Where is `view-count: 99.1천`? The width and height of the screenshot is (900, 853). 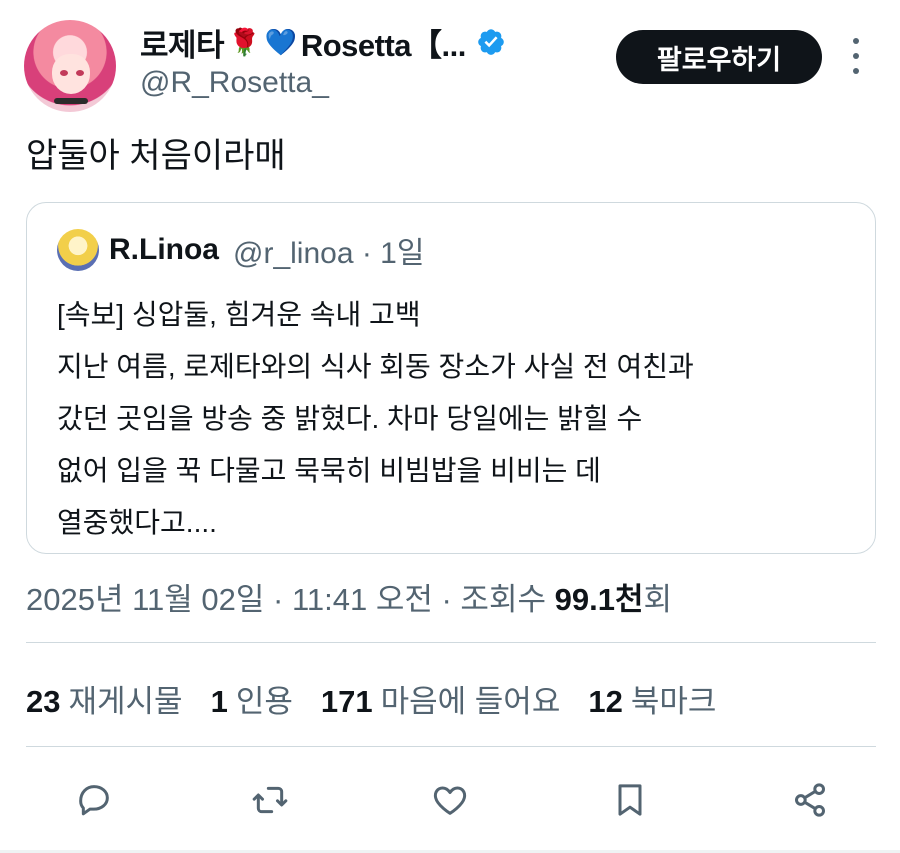
view-count: 99.1천 is located at coordinates (599, 599).